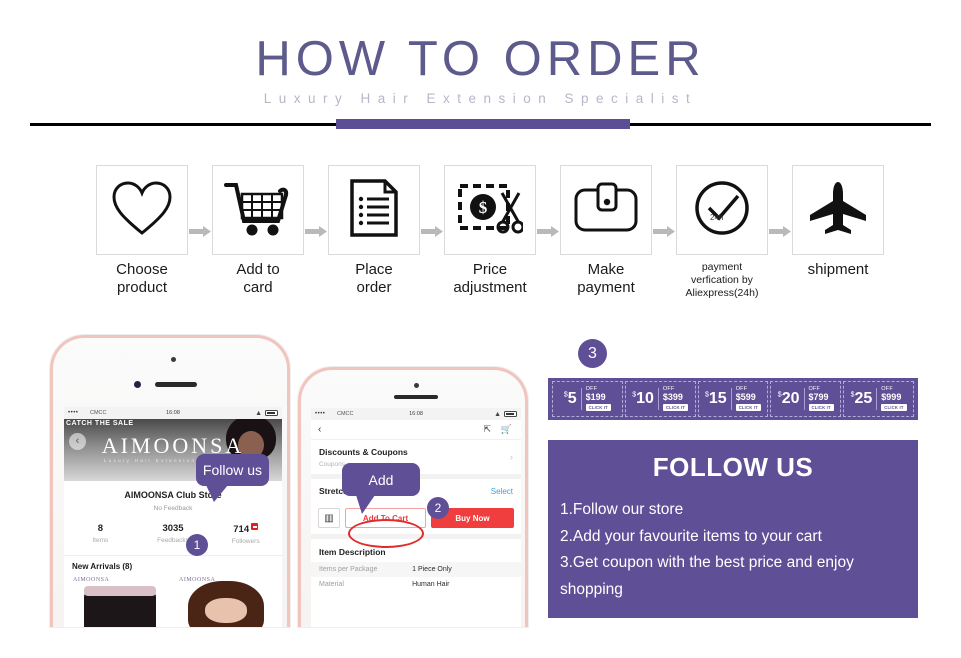 The height and width of the screenshot is (658, 961). I want to click on phone-speaker, so click(176, 384).